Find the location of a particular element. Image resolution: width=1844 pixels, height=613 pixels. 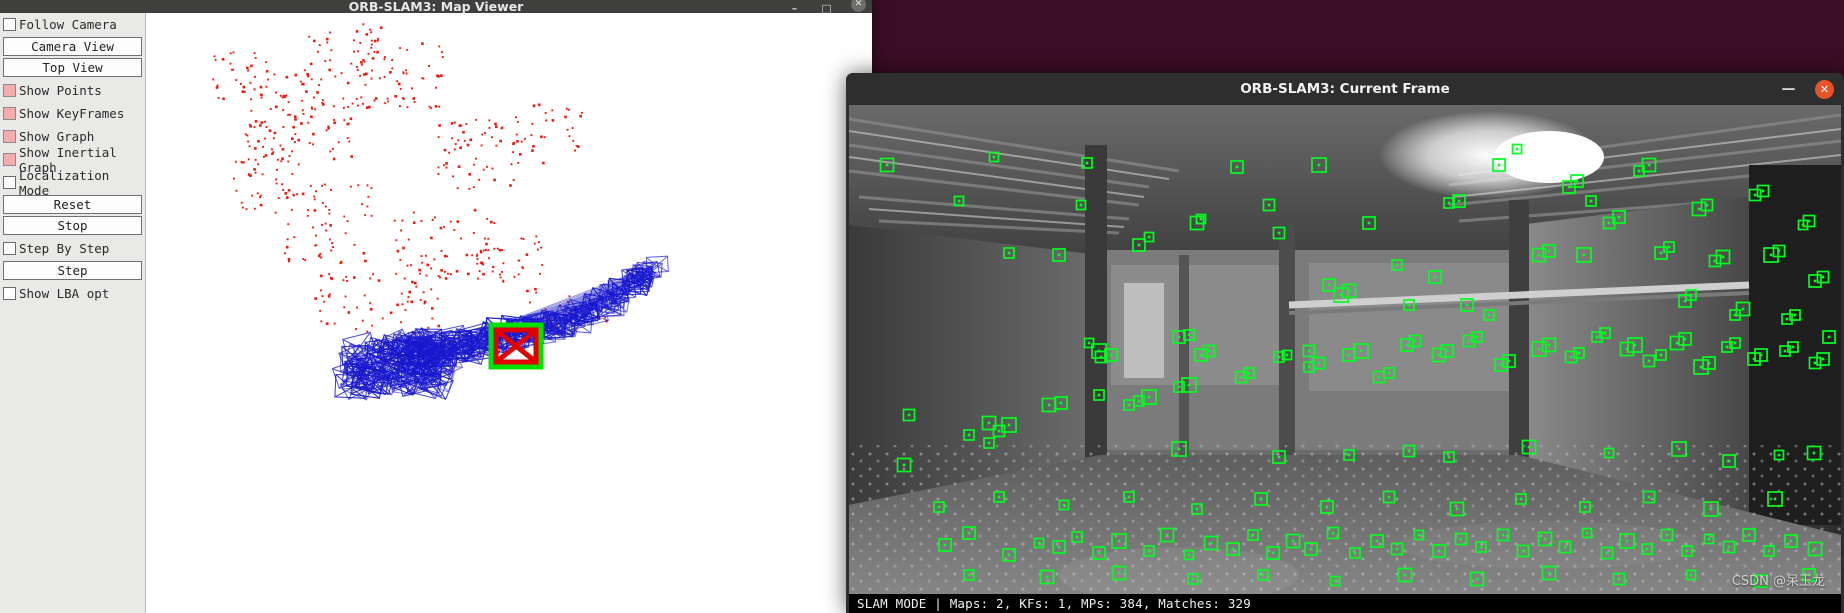

checkbox-label: Show KeyFrames is located at coordinates (72, 113).